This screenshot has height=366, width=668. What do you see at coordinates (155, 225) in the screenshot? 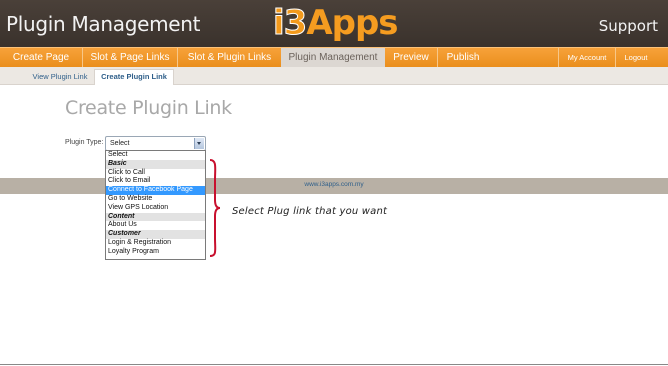
I see `dropdown-option: About Us` at bounding box center [155, 225].